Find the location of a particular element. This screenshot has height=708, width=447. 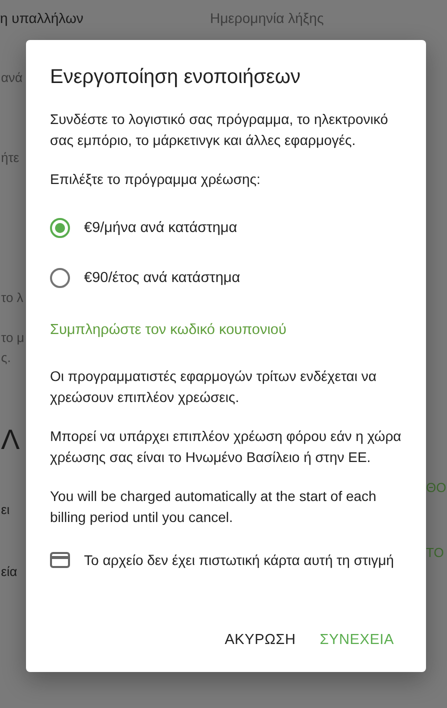

background-text: Λ is located at coordinates (10, 440).